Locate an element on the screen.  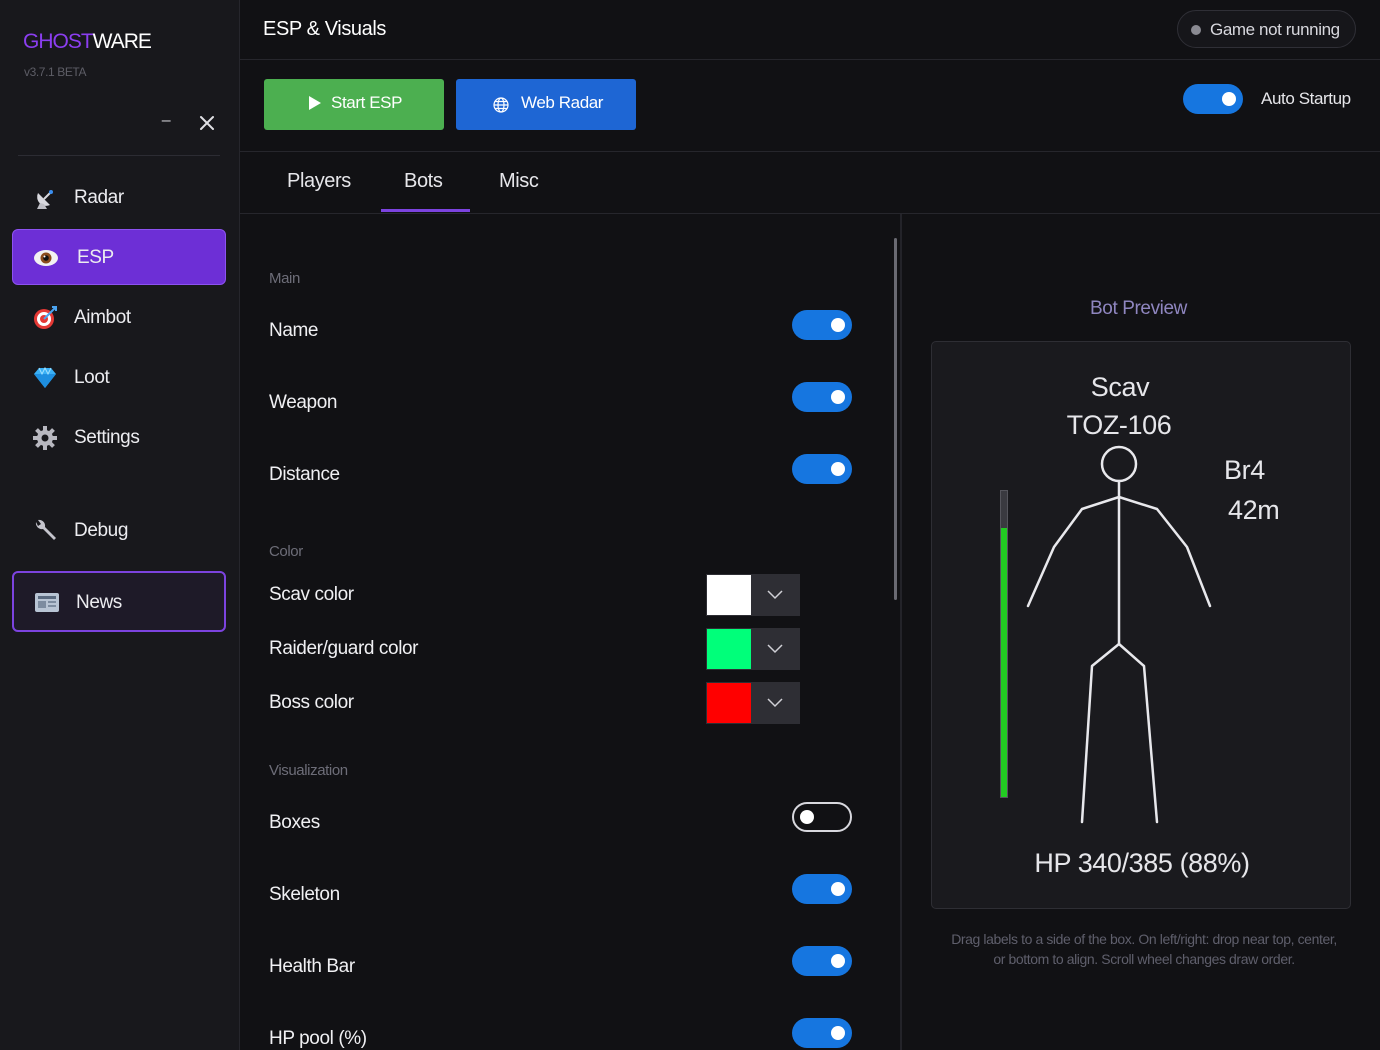
sidebar-divider is located at coordinates (119, 155).